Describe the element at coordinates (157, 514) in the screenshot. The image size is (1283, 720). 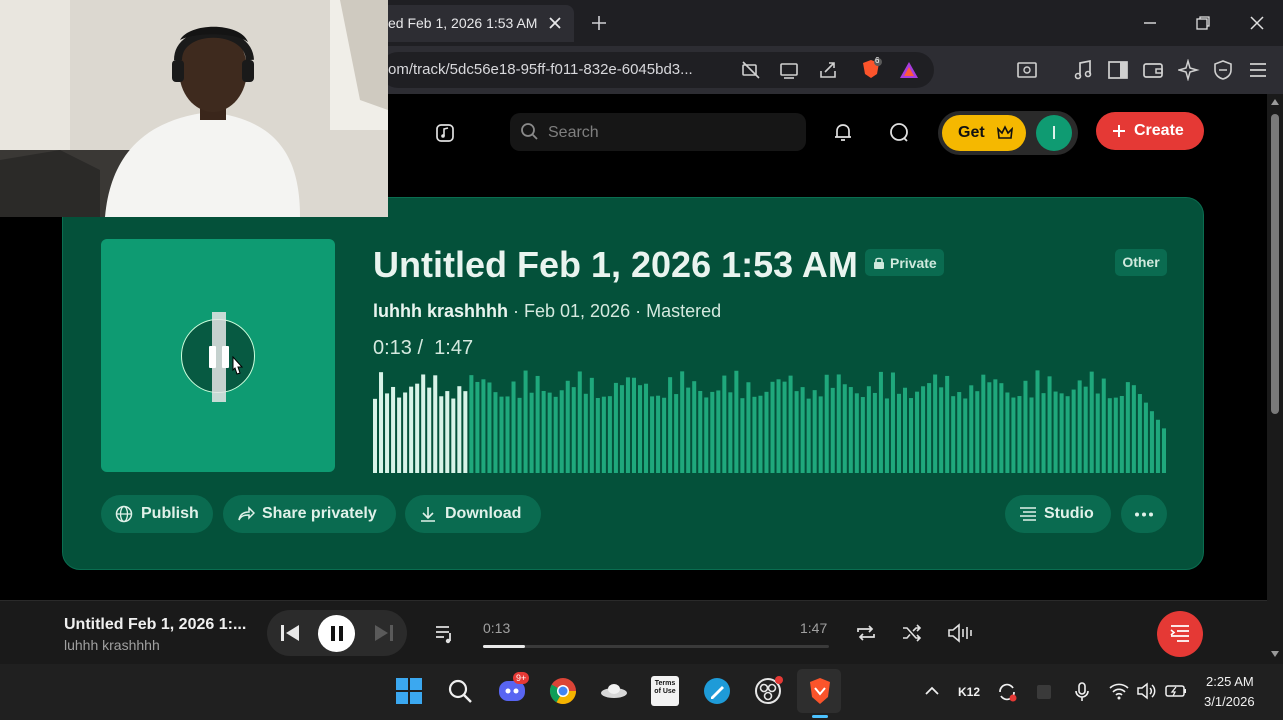
I see `publish-button: Publish` at that location.